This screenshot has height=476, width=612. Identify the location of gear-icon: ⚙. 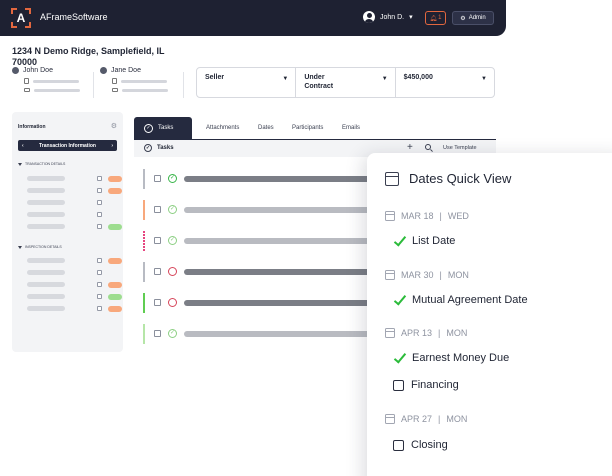
(114, 126).